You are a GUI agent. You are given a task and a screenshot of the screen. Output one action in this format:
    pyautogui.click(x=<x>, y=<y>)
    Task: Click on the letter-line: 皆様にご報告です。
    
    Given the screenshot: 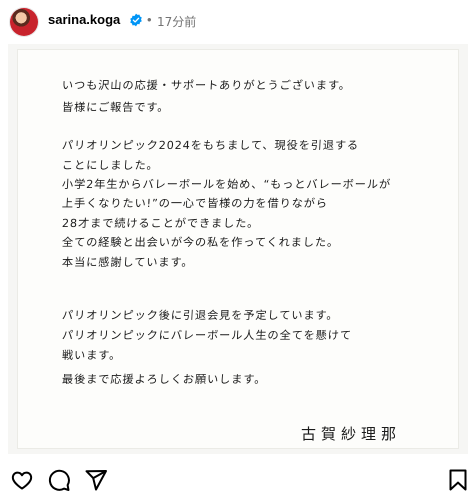 What is the action you would take?
    pyautogui.click(x=115, y=107)
    